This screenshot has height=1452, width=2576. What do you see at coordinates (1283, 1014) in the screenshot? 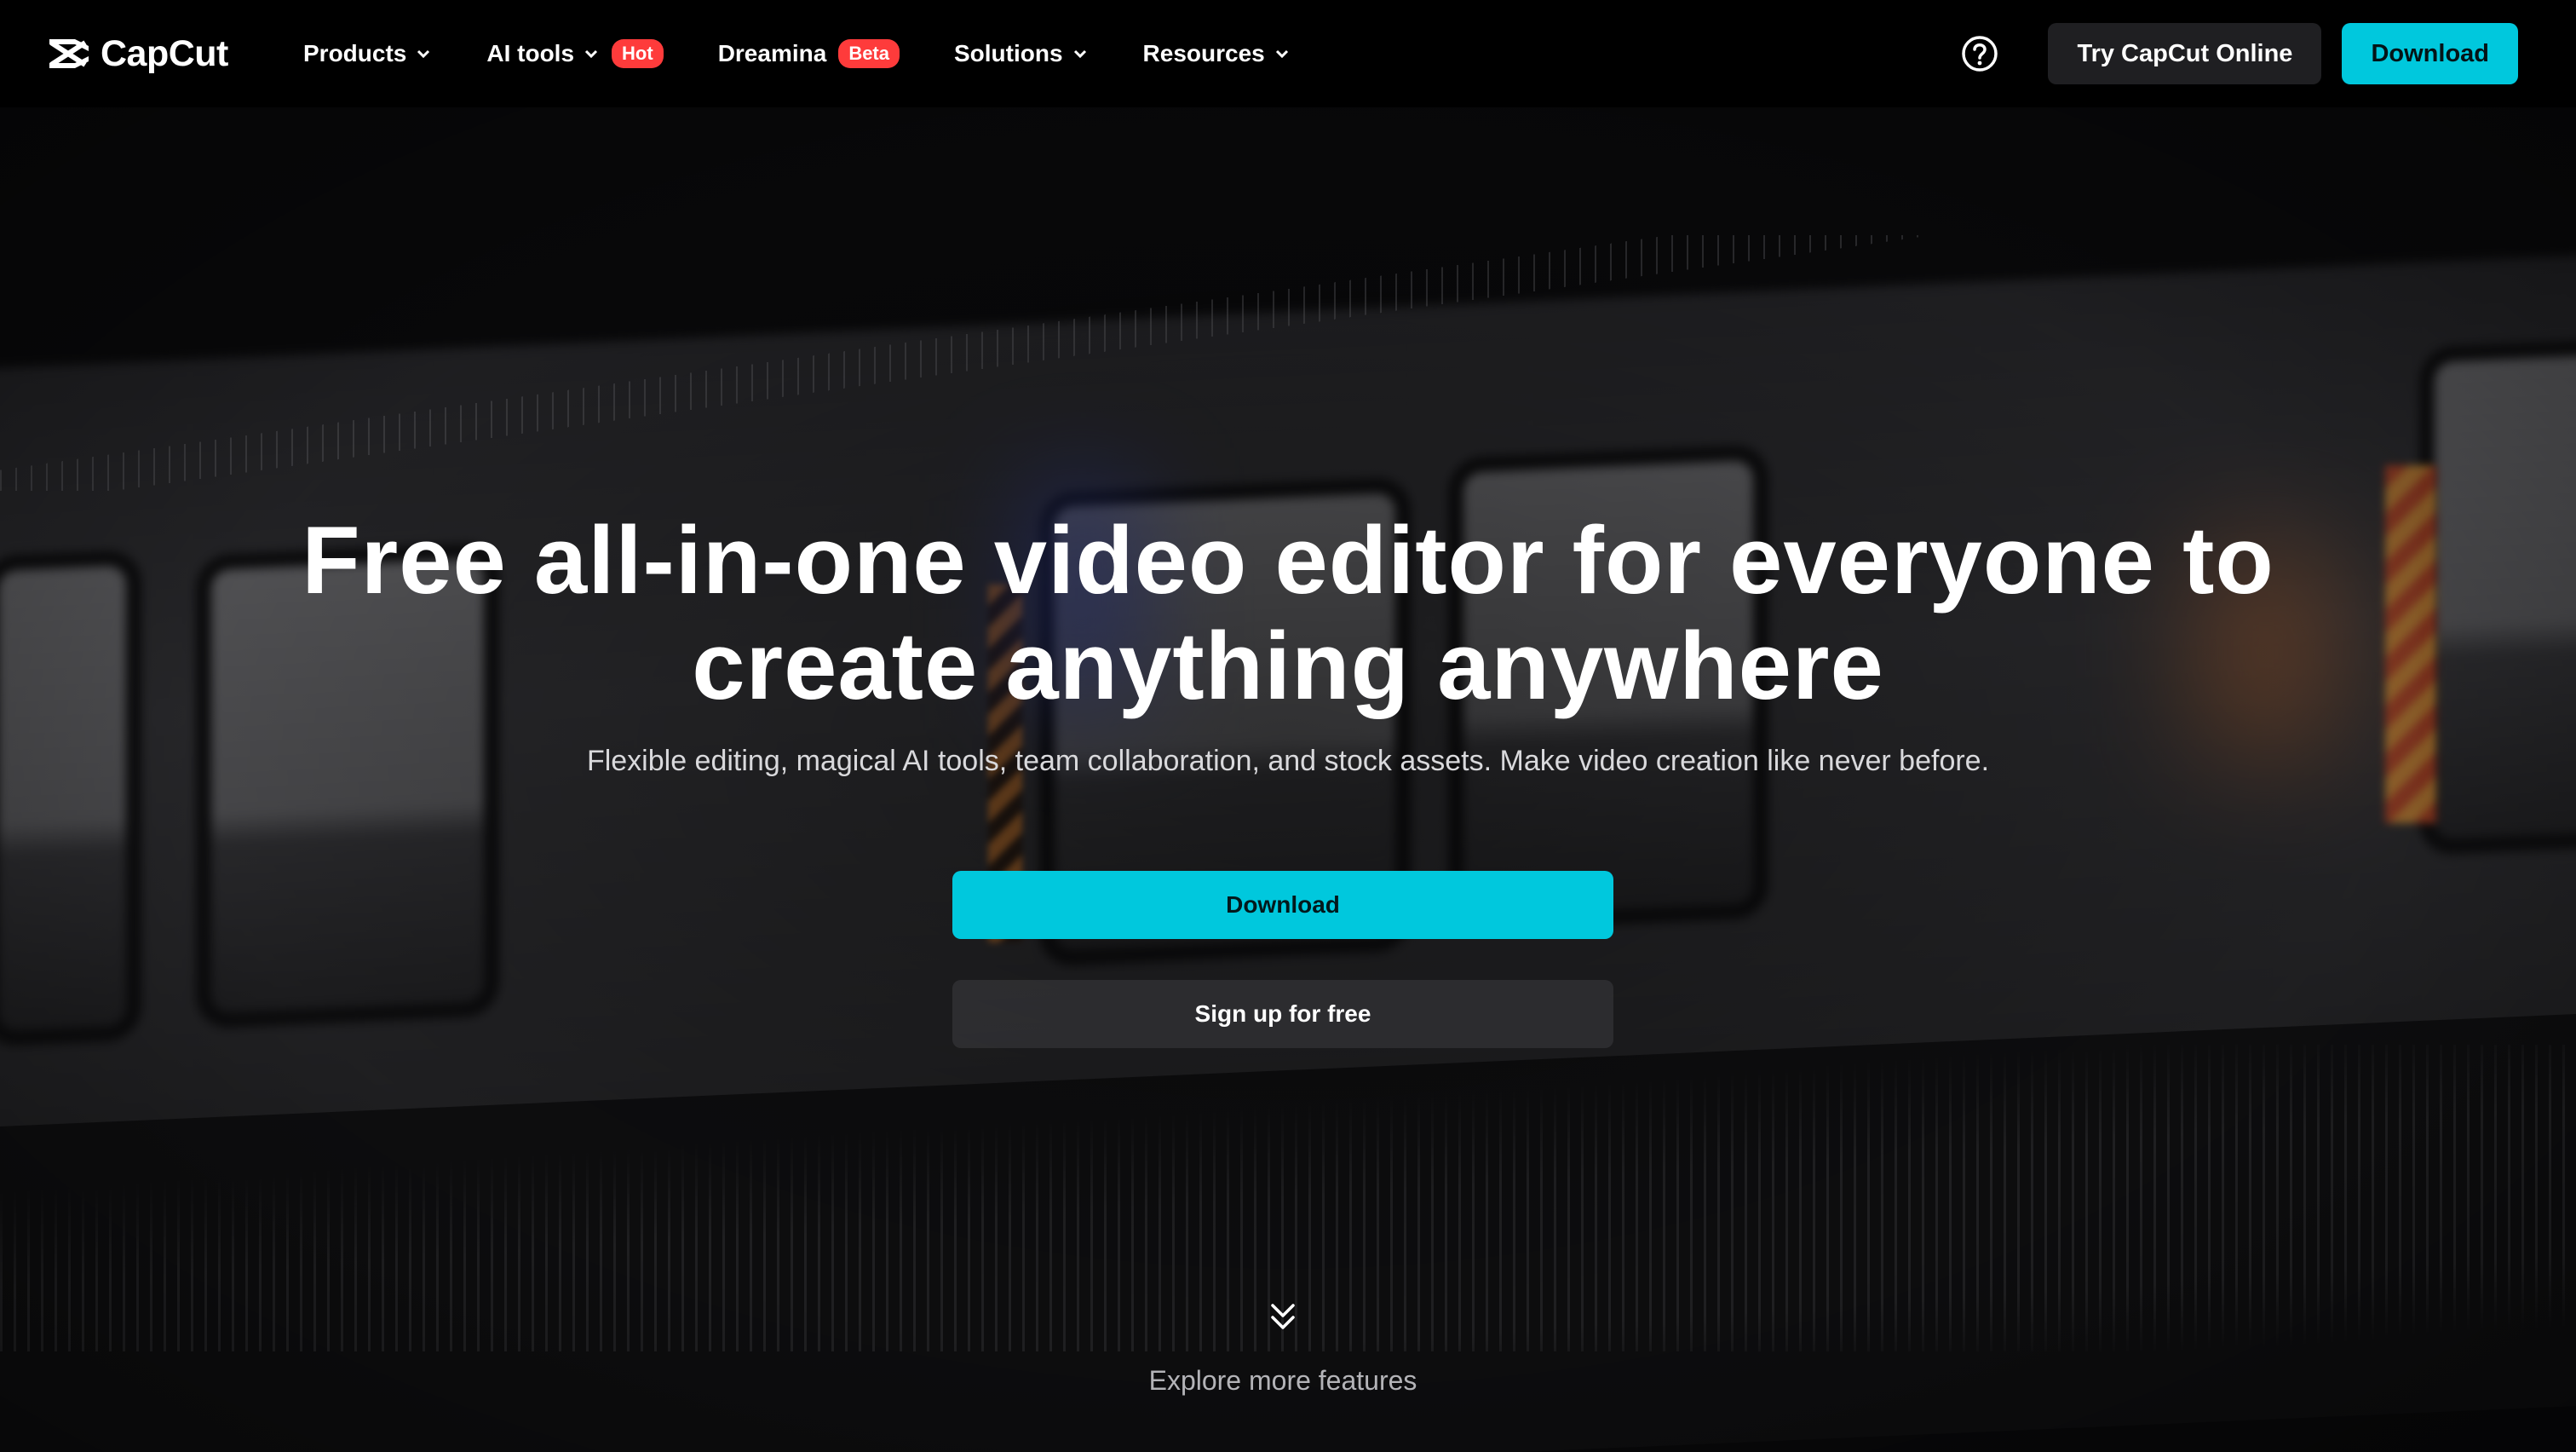
I see `sign-up-button: Sign up for free` at bounding box center [1283, 1014].